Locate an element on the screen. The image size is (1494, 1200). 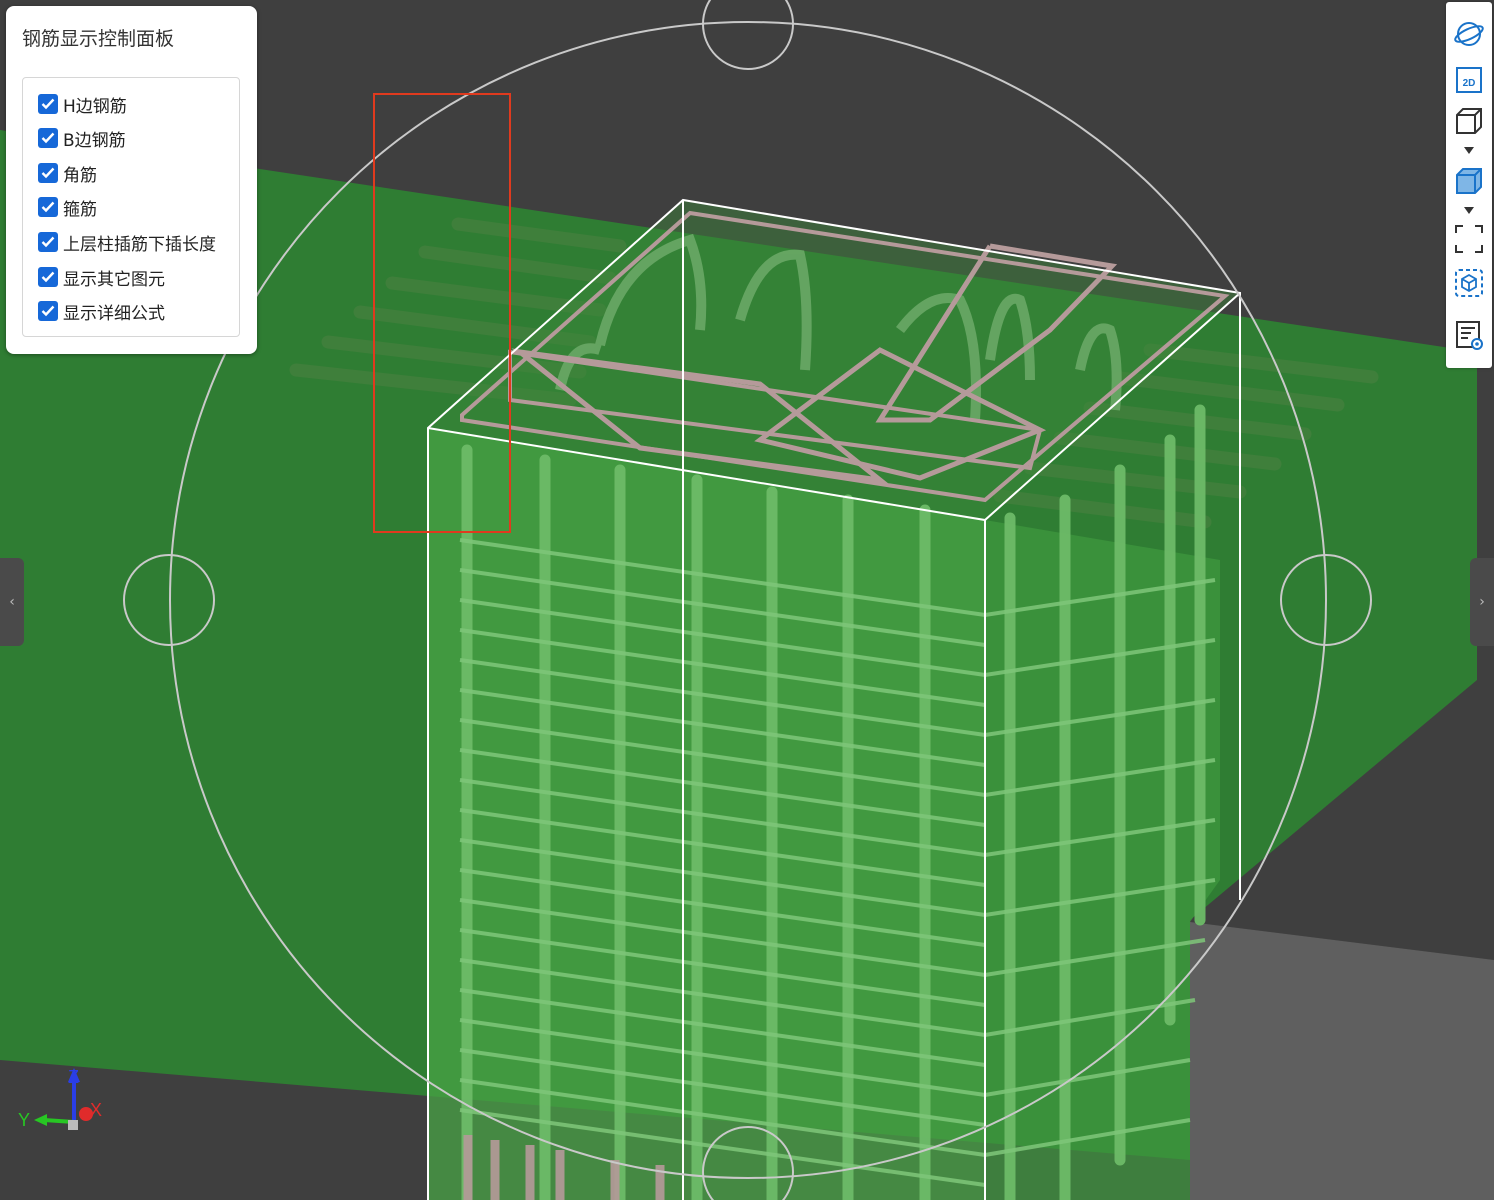
properties-view-button is located at coordinates (1469, 335).